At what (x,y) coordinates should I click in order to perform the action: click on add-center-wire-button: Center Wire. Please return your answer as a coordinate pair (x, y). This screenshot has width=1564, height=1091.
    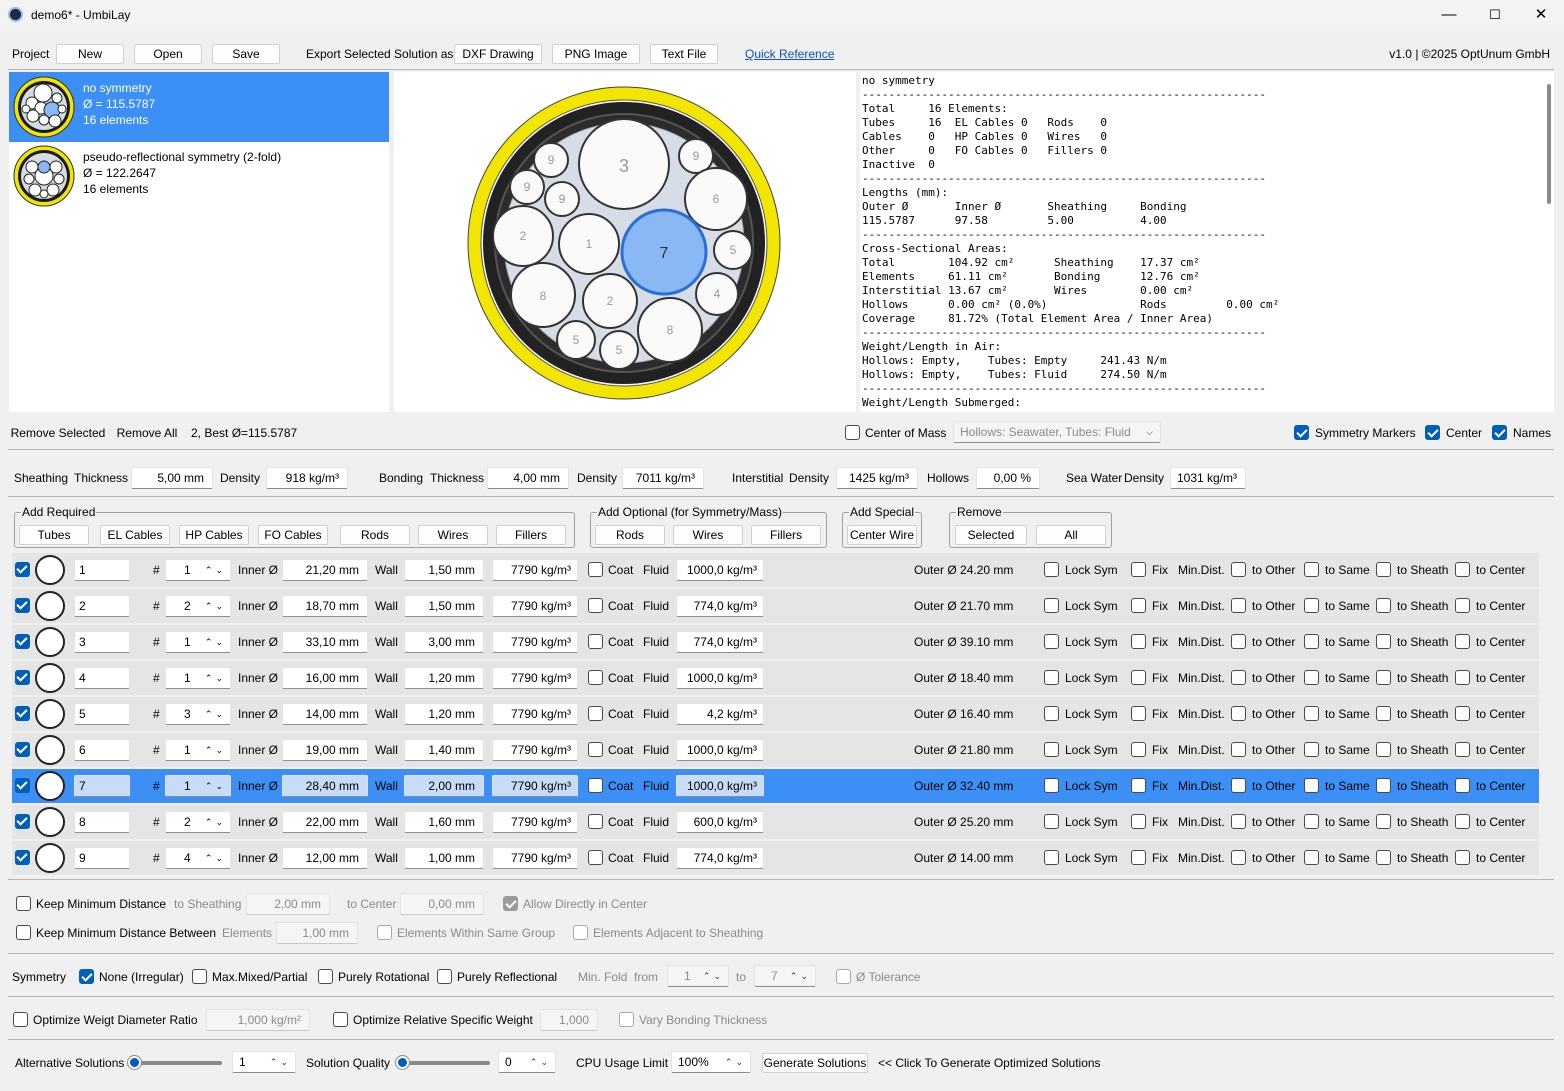
    Looking at the image, I should click on (882, 535).